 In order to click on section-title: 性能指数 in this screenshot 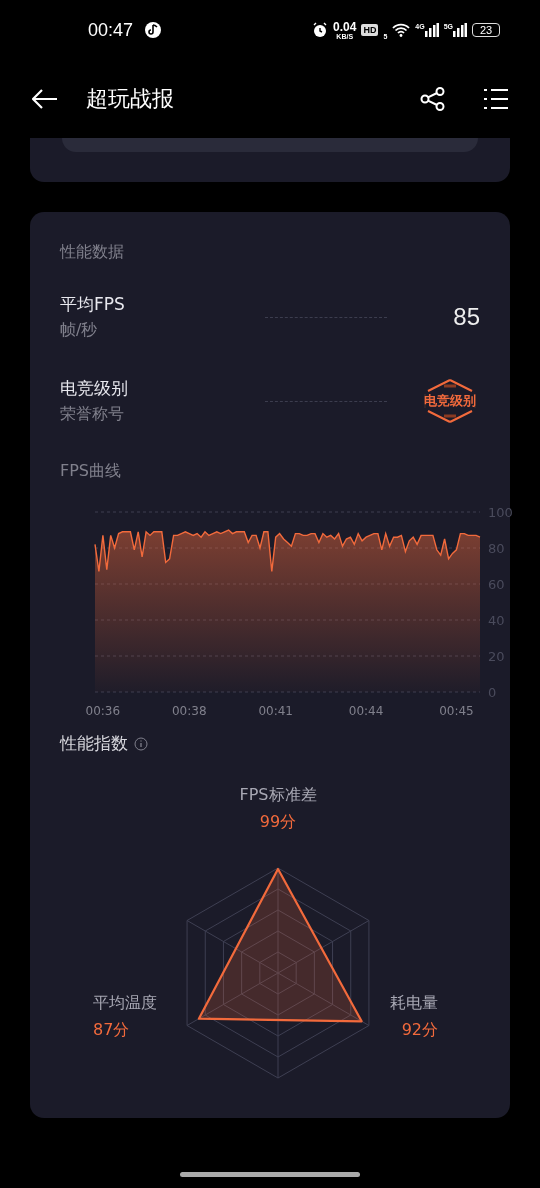, I will do `click(94, 743)`.